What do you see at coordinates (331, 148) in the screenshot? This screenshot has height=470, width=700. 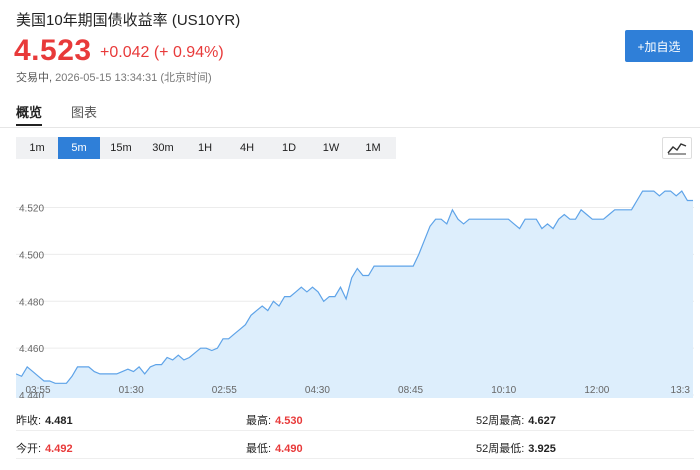 I see `range-1w: 1W` at bounding box center [331, 148].